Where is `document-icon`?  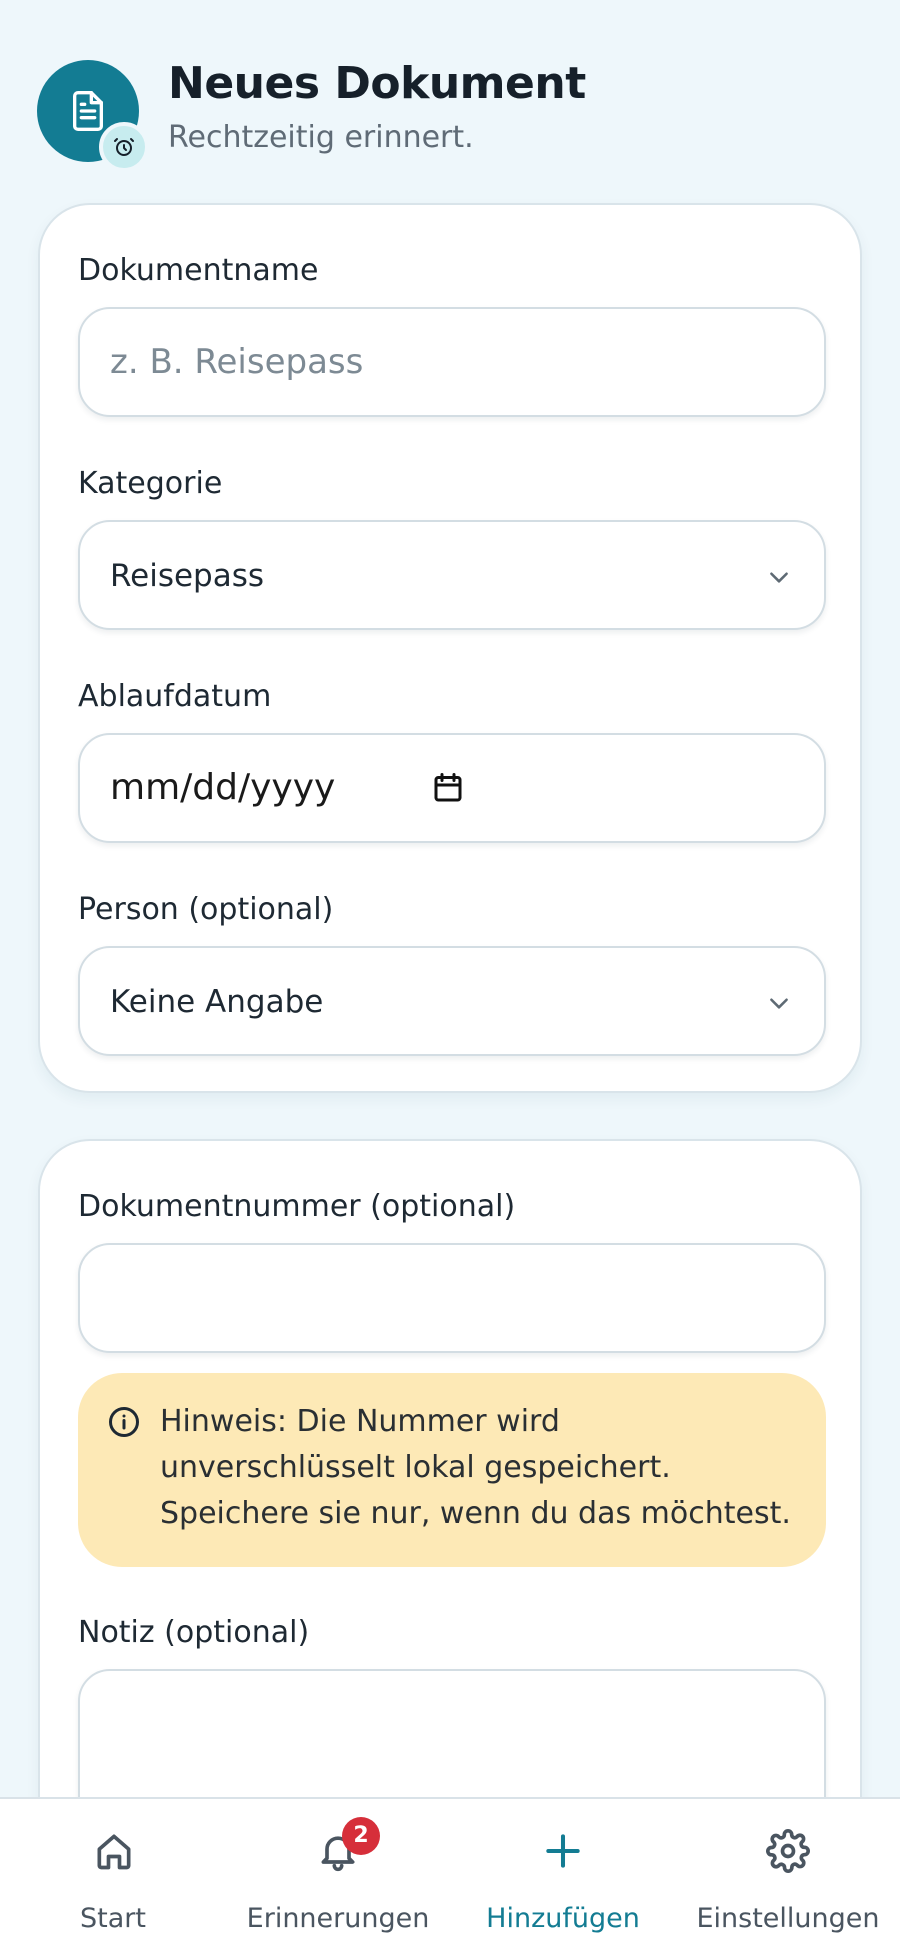
document-icon is located at coordinates (88, 110).